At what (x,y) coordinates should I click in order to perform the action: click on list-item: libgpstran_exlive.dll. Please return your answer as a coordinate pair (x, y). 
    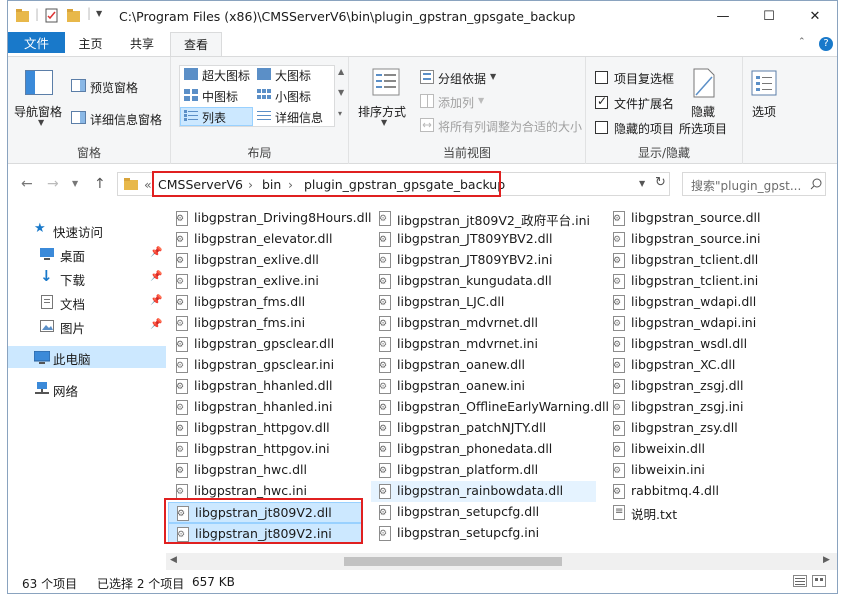
    Looking at the image, I should click on (265, 260).